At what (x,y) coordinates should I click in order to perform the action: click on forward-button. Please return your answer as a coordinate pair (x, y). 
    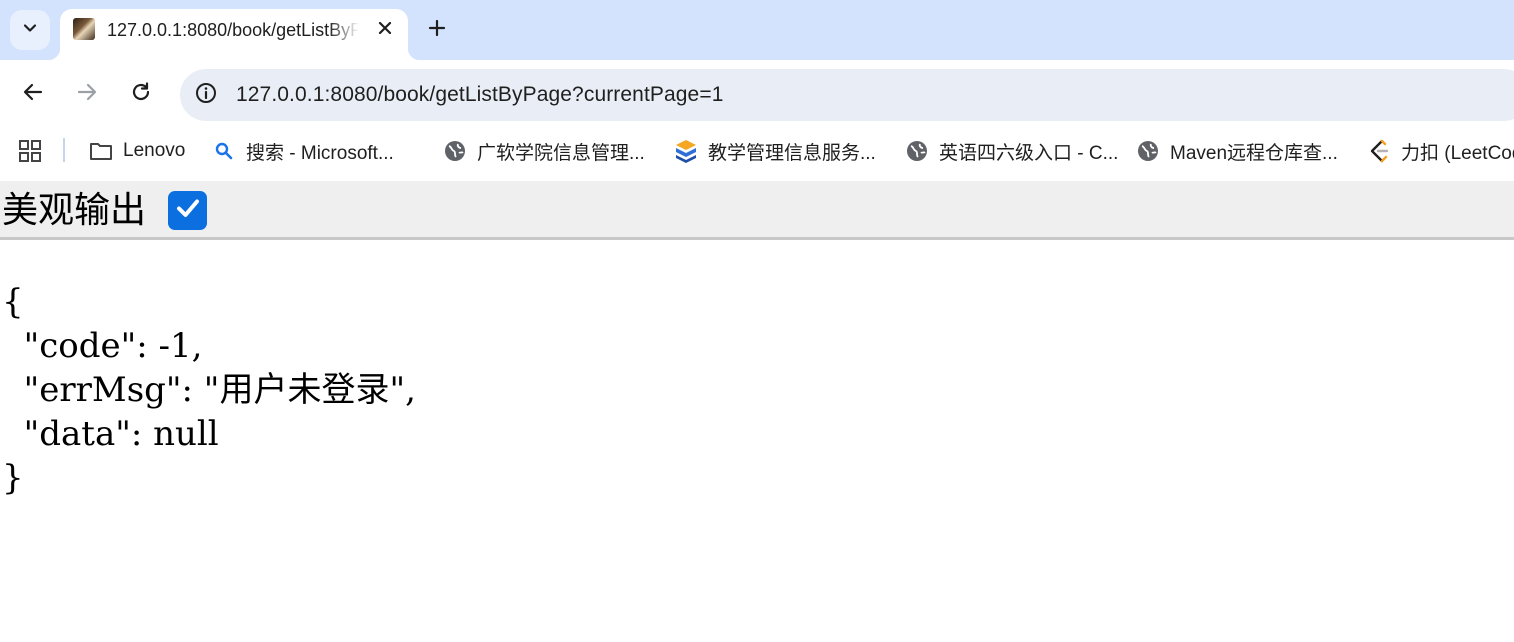
    Looking at the image, I should click on (87, 94).